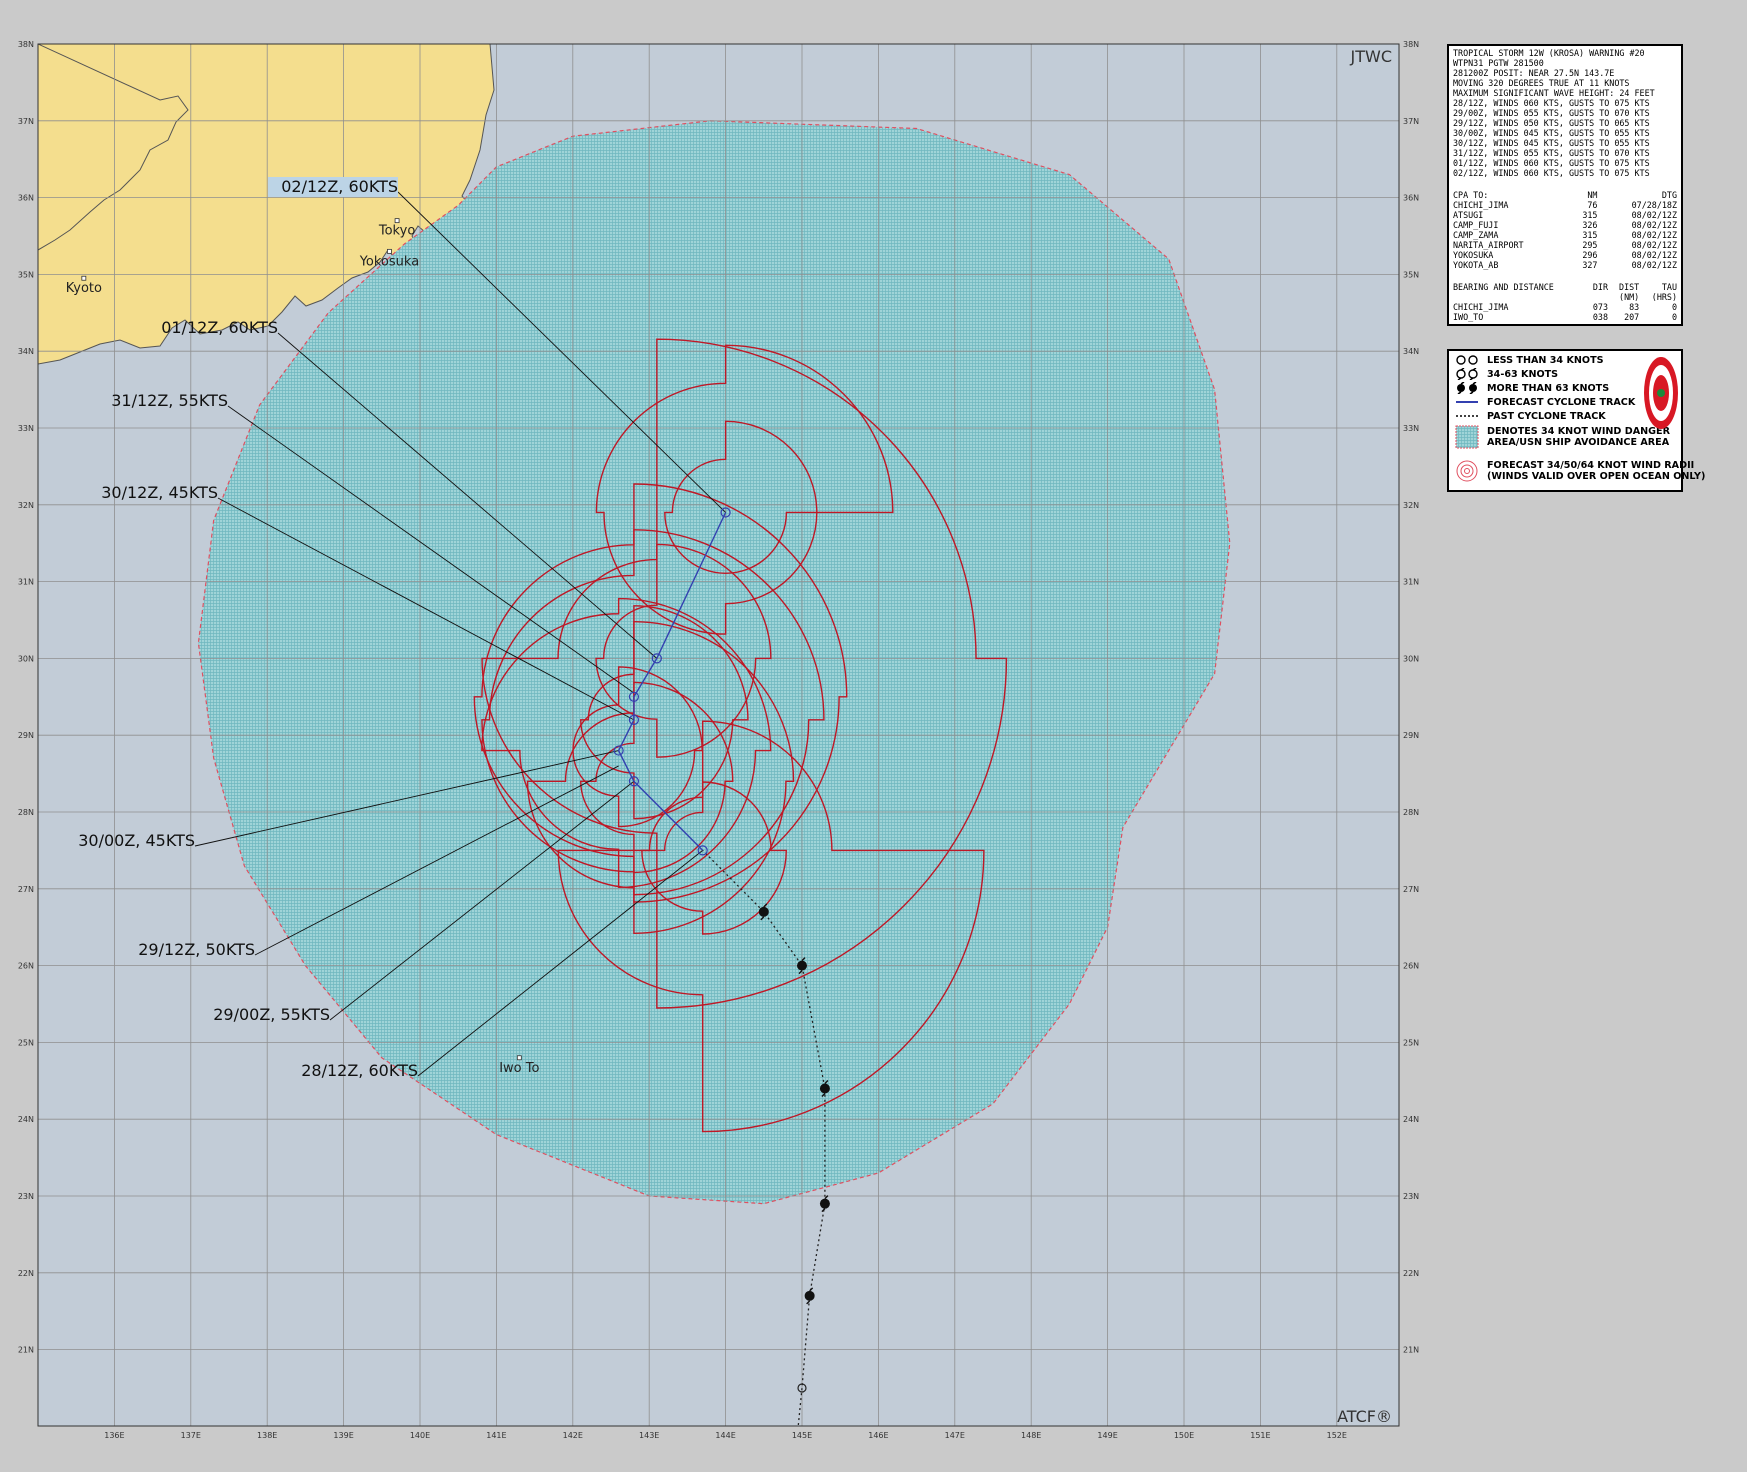 Image resolution: width=1747 pixels, height=1472 pixels. I want to click on cpa-row-cell: CHICHI_JIMA, so click(1481, 205).